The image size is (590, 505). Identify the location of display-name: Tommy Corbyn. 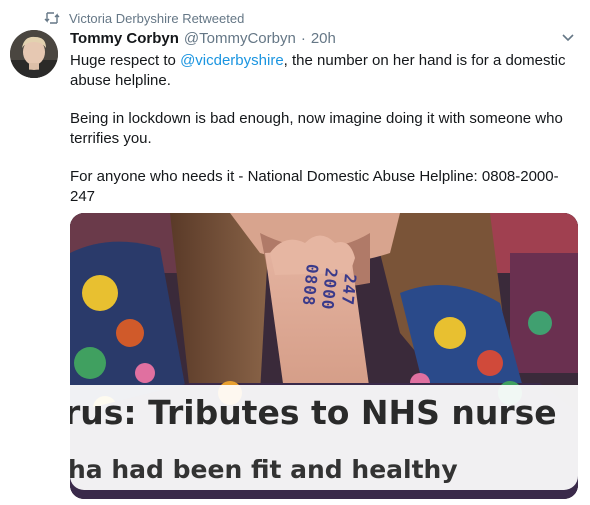
(124, 38).